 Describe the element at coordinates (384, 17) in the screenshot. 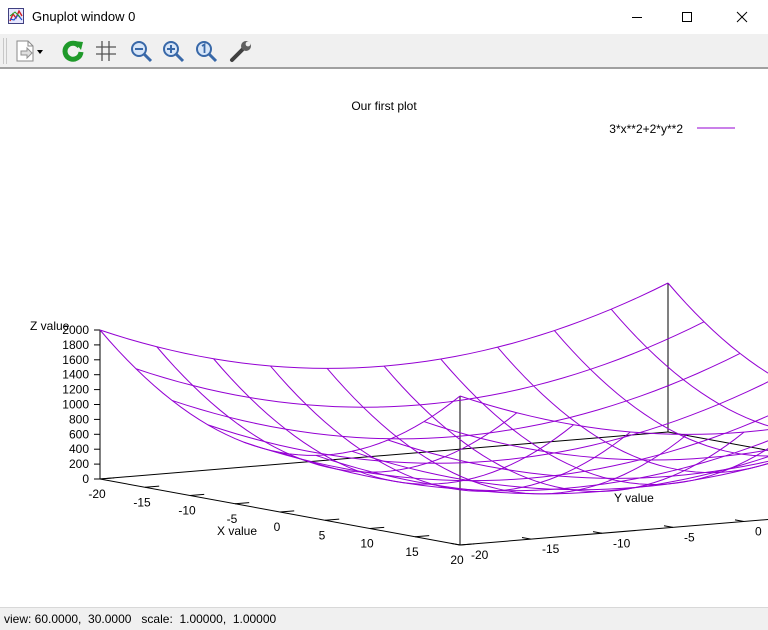

I see `title-bar: Gnuplot window 0` at that location.